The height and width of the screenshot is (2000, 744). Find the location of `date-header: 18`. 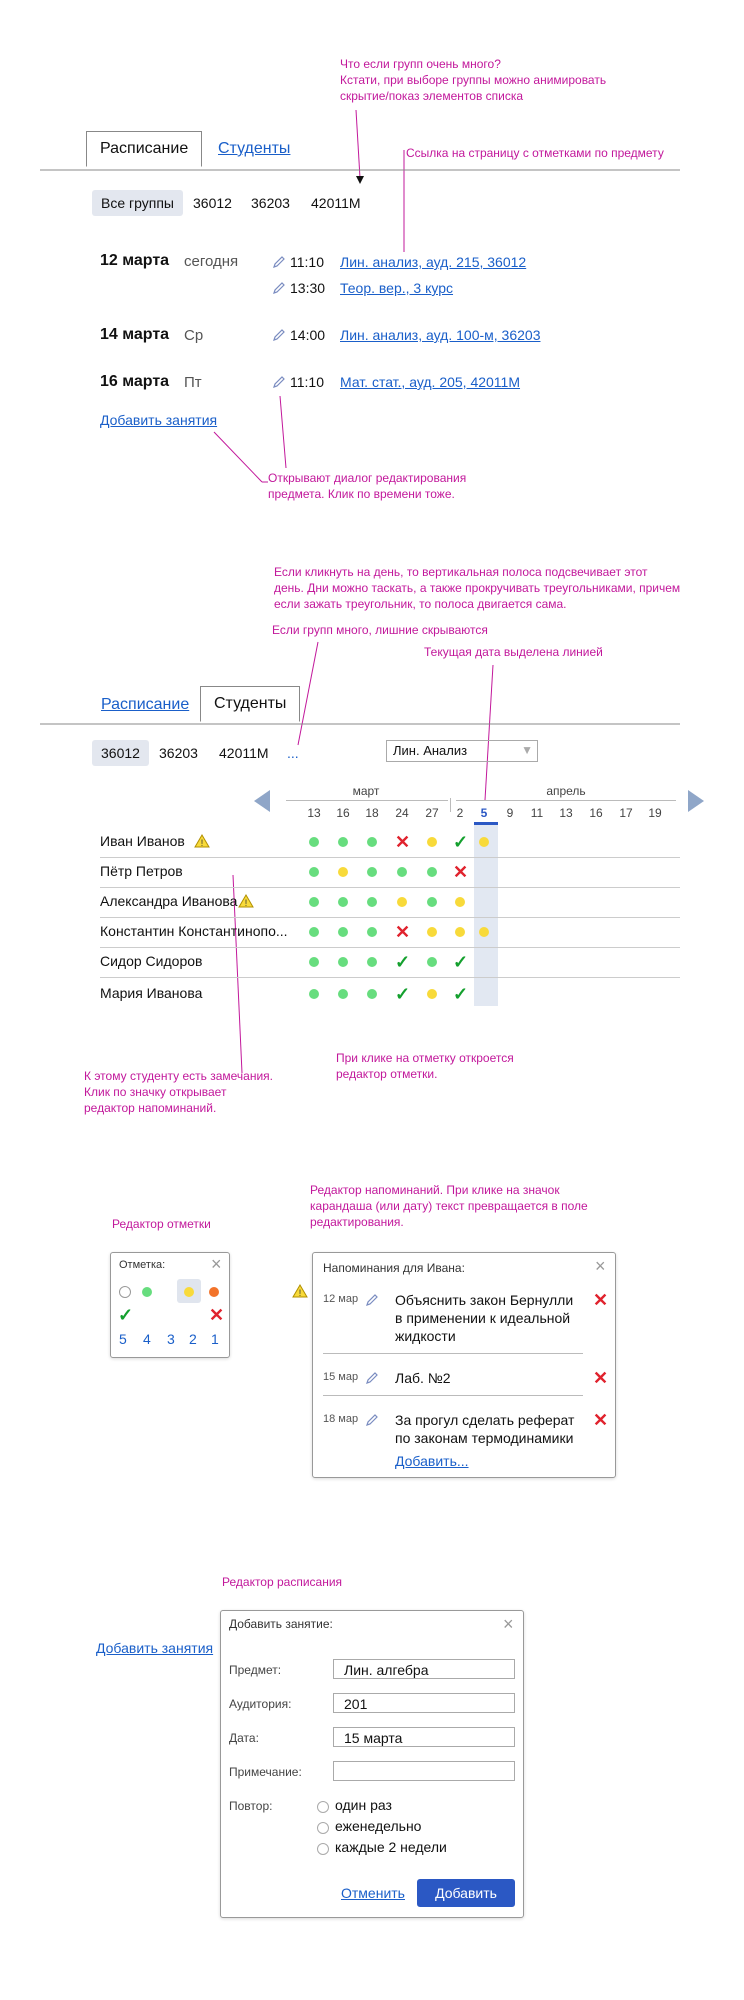

date-header: 18 is located at coordinates (372, 813).